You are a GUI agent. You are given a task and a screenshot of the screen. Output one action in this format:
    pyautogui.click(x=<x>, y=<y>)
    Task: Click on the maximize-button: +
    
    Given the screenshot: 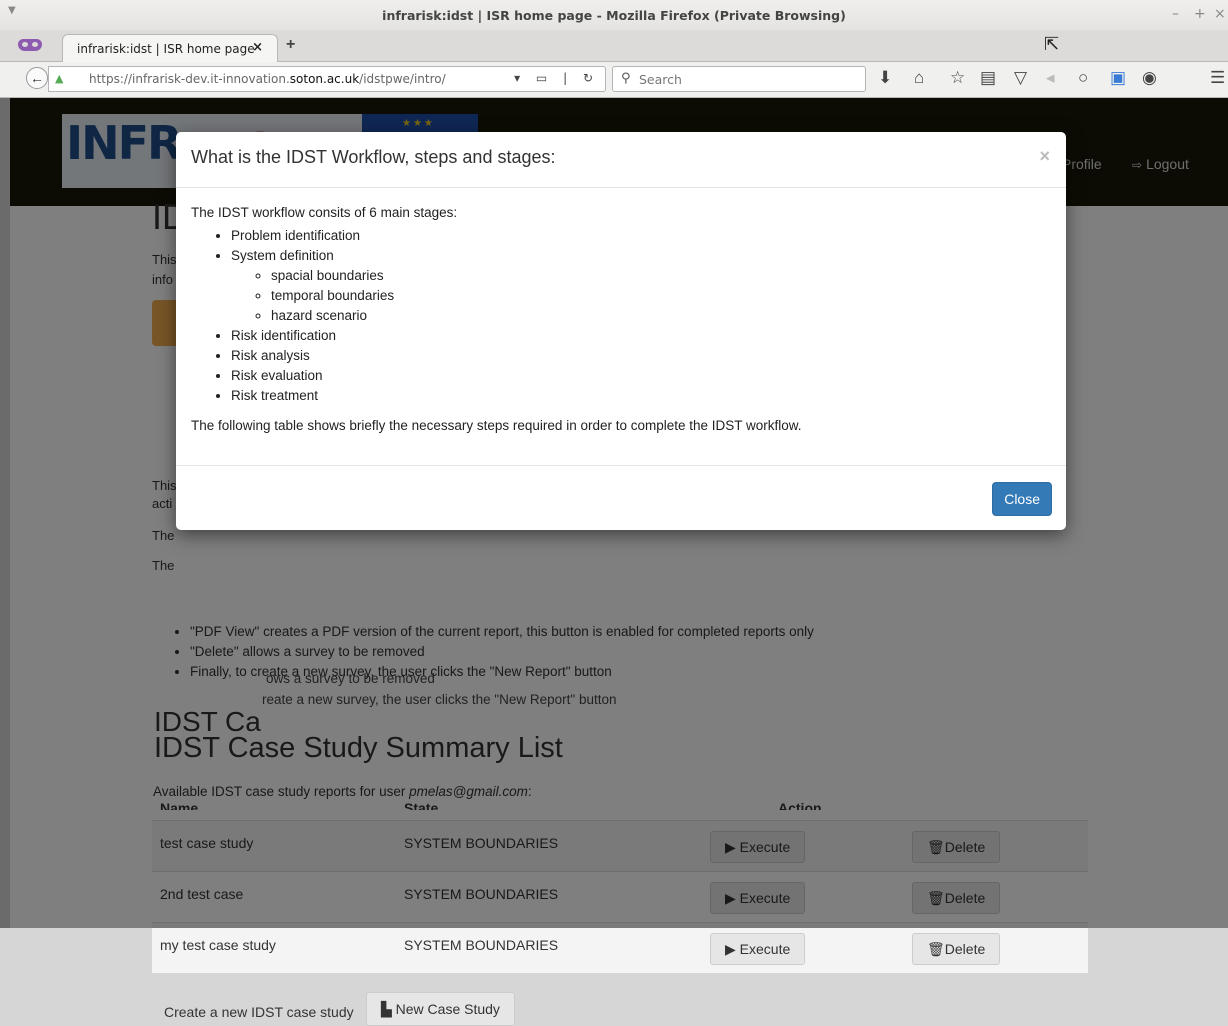 What is the action you would take?
    pyautogui.click(x=1200, y=14)
    